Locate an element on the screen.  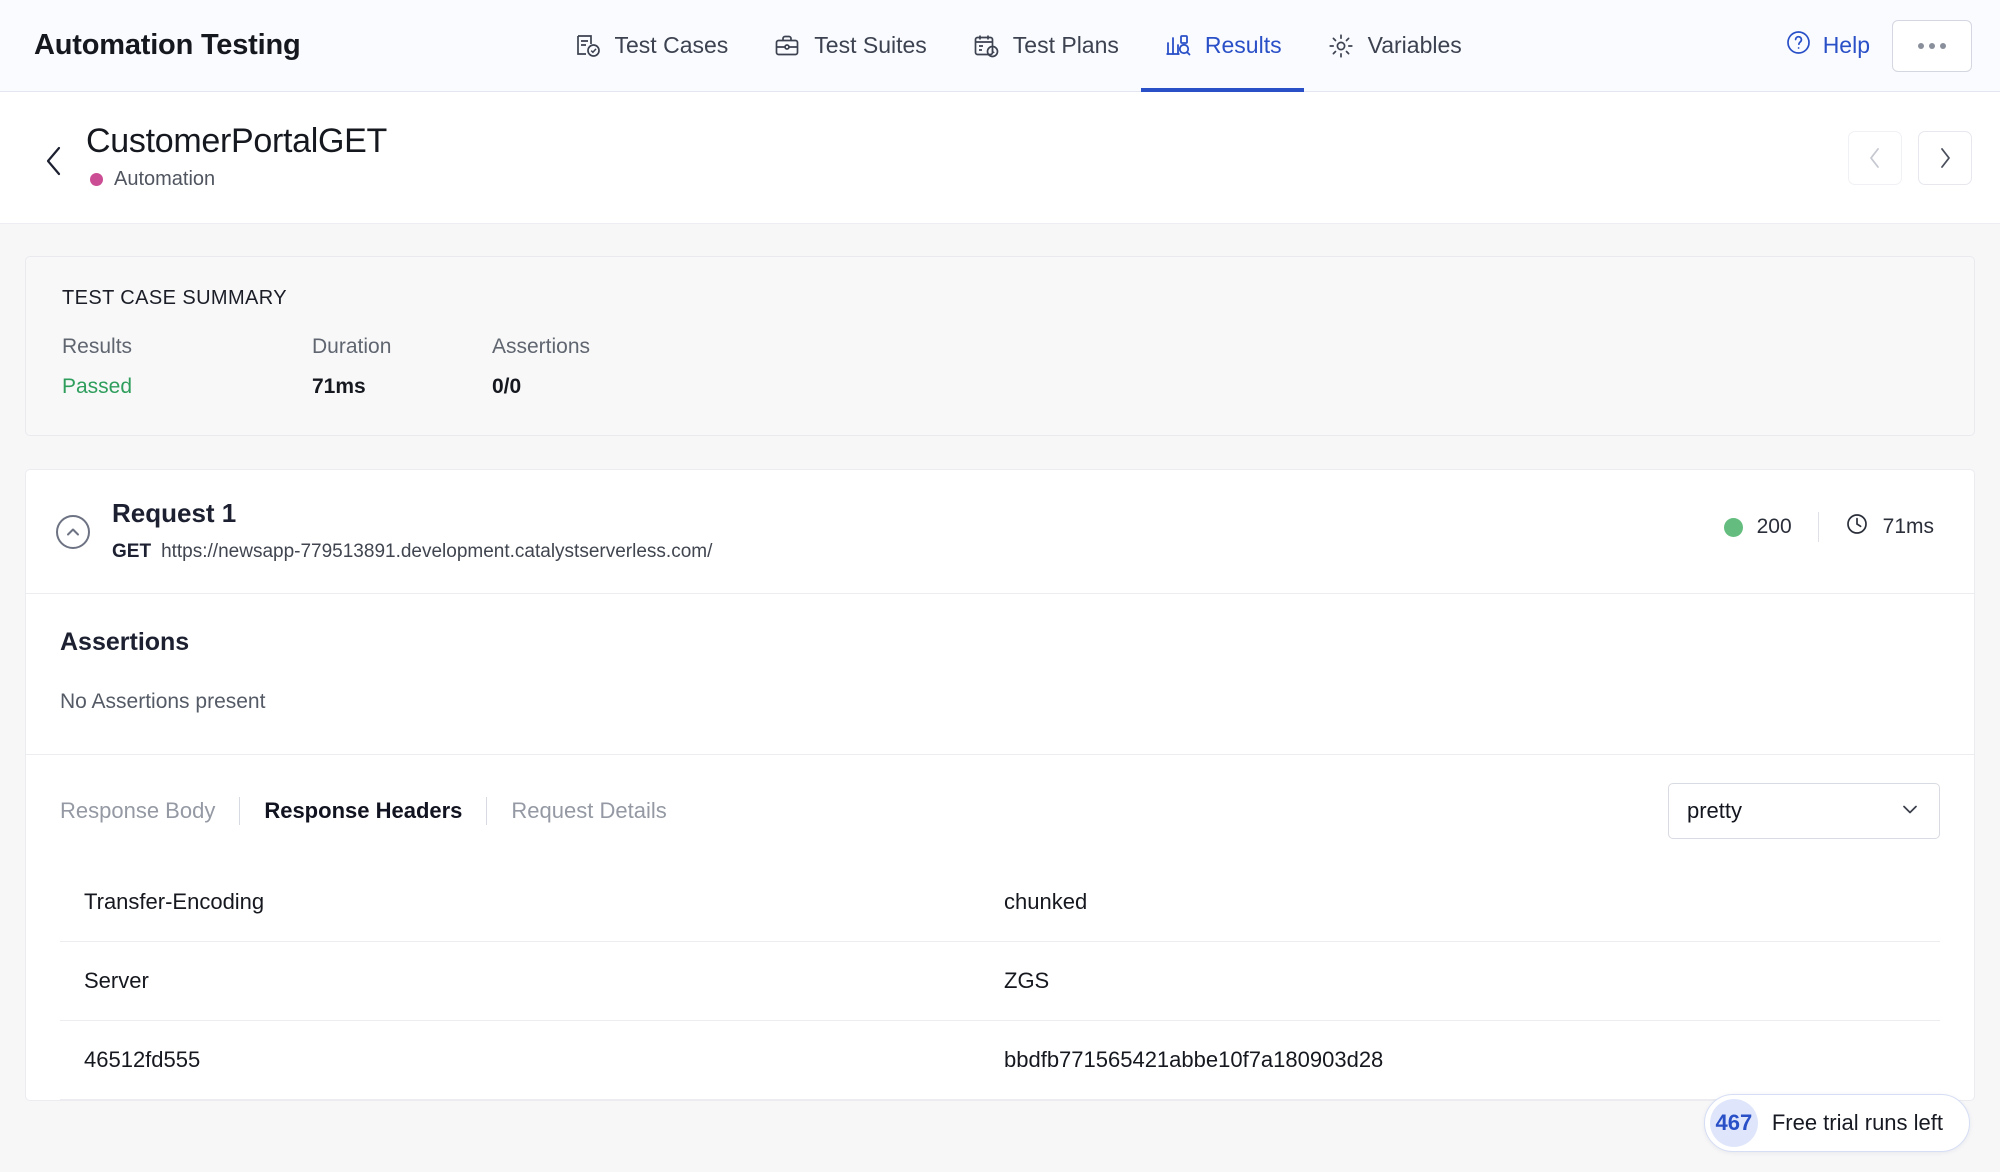
more-options-button is located at coordinates (1932, 45).